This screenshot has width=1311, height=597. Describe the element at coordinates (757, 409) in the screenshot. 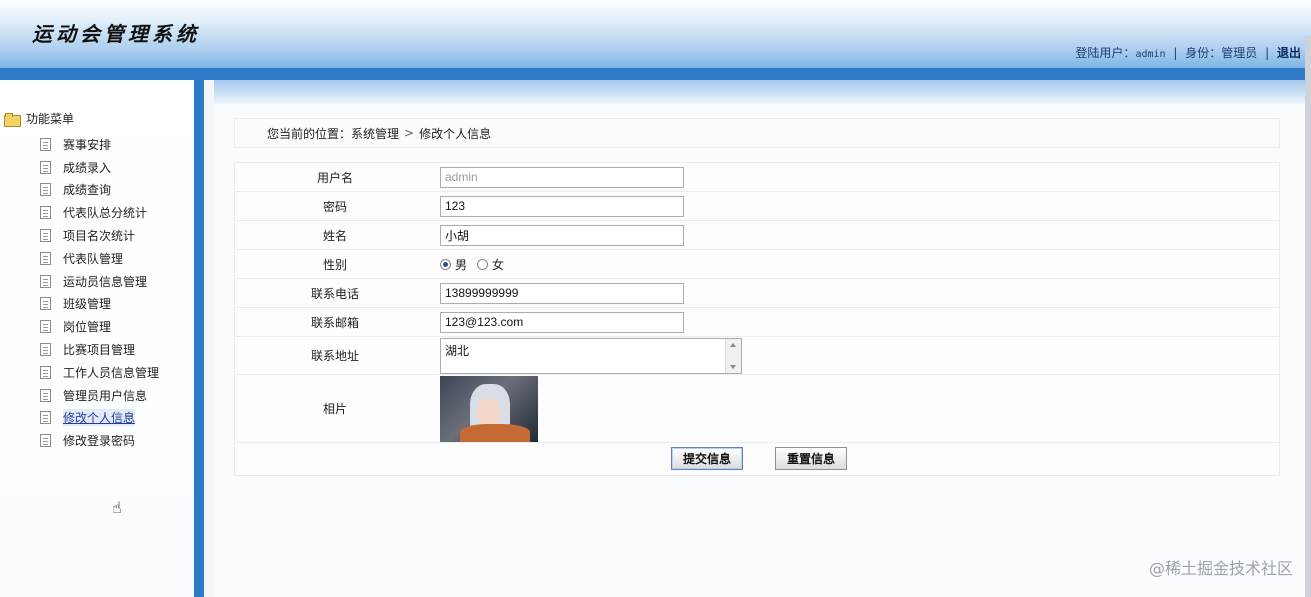

I see `form-row-photo: 相片` at that location.